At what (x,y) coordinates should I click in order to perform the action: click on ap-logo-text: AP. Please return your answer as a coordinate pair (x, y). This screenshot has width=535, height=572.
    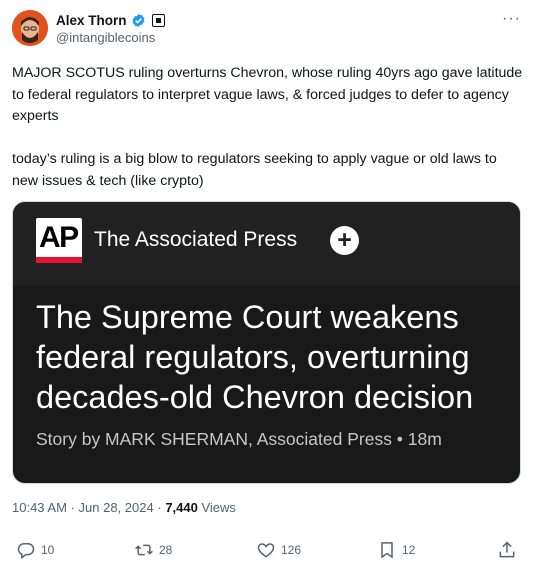
    Looking at the image, I should click on (59, 237).